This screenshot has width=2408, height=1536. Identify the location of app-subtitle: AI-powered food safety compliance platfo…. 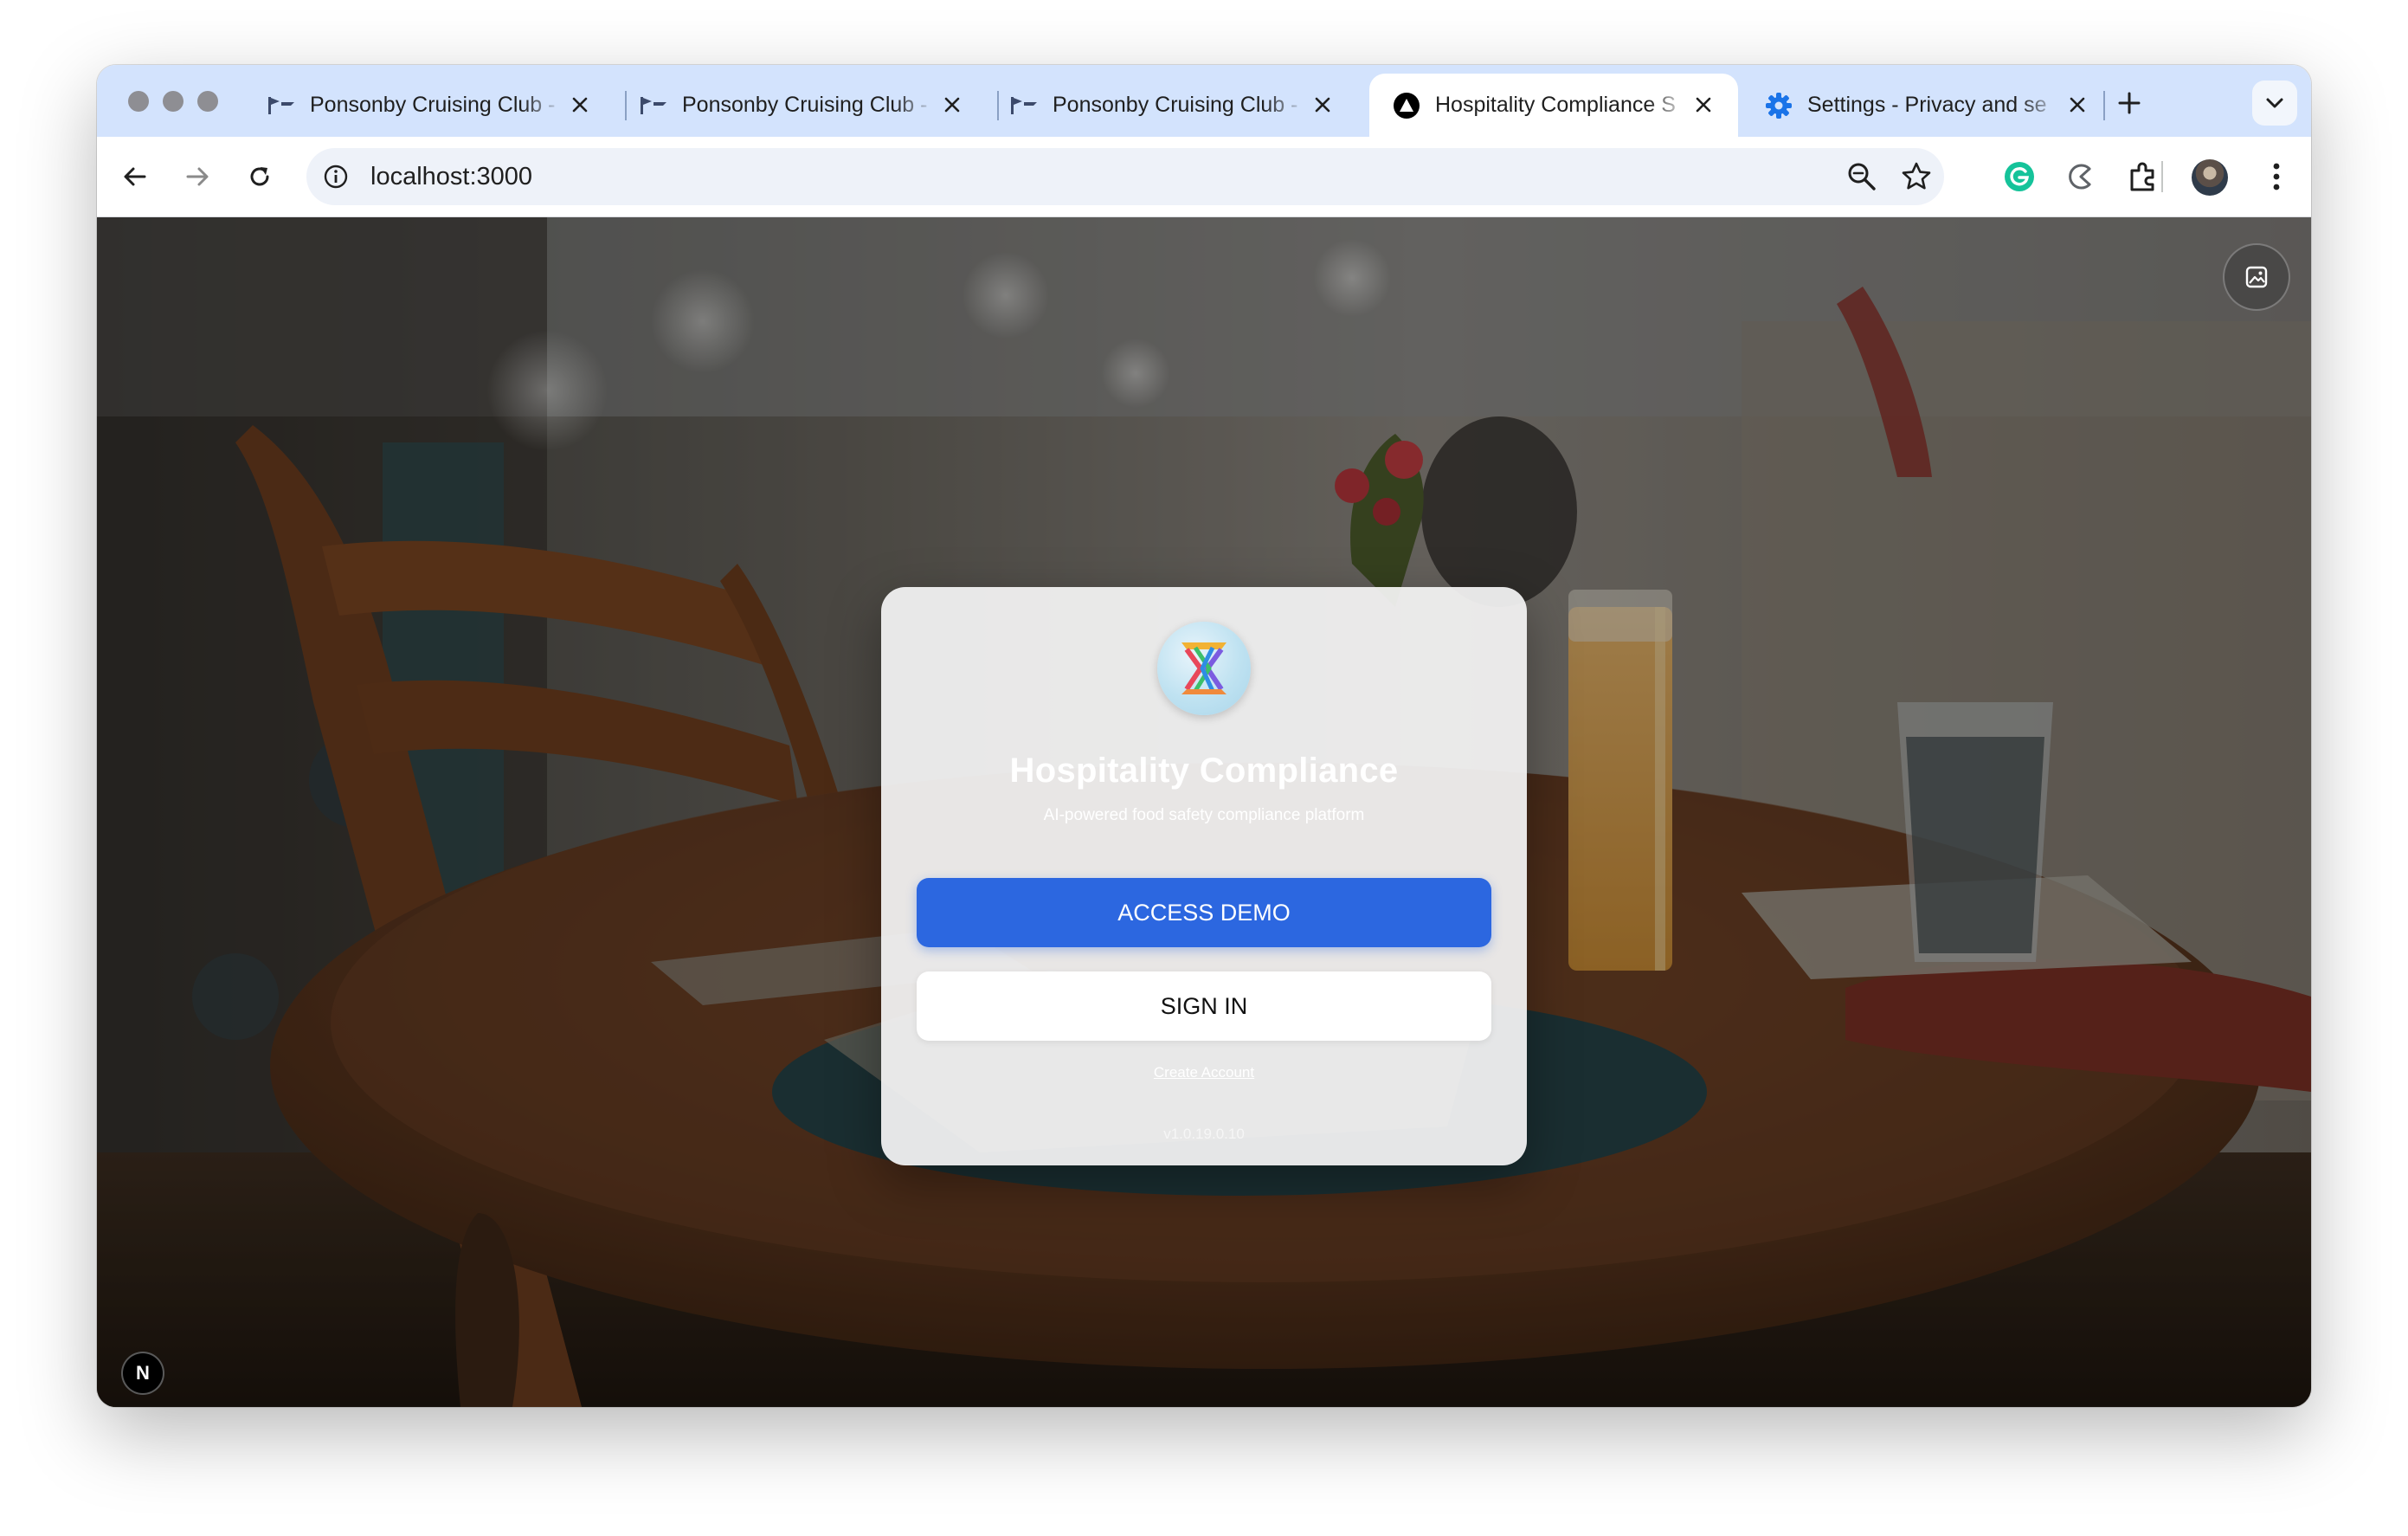
(1204, 815).